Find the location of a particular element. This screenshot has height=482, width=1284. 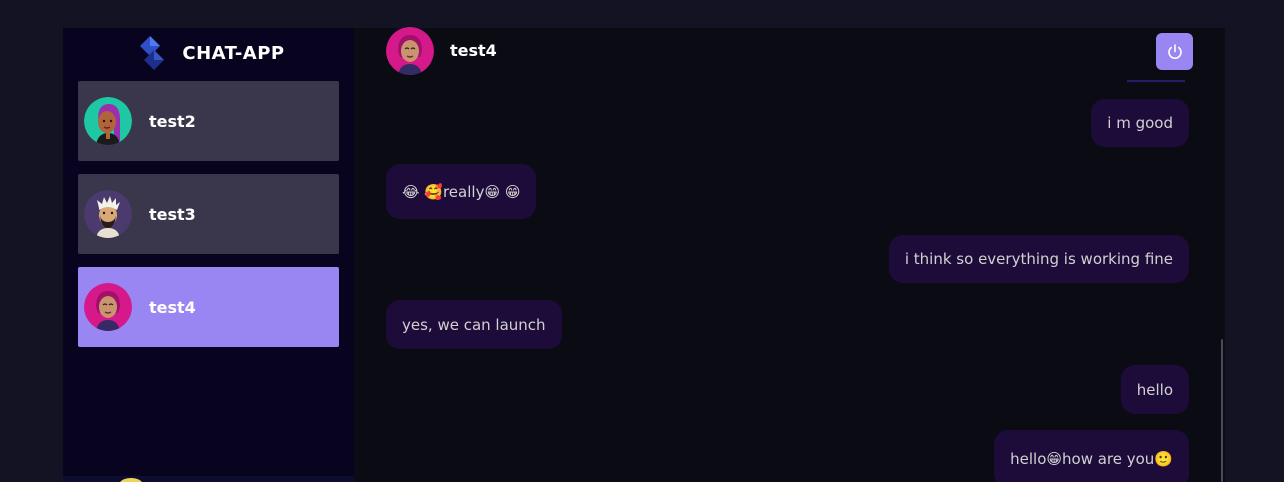

contact-item-test3: test3 is located at coordinates (208, 214).